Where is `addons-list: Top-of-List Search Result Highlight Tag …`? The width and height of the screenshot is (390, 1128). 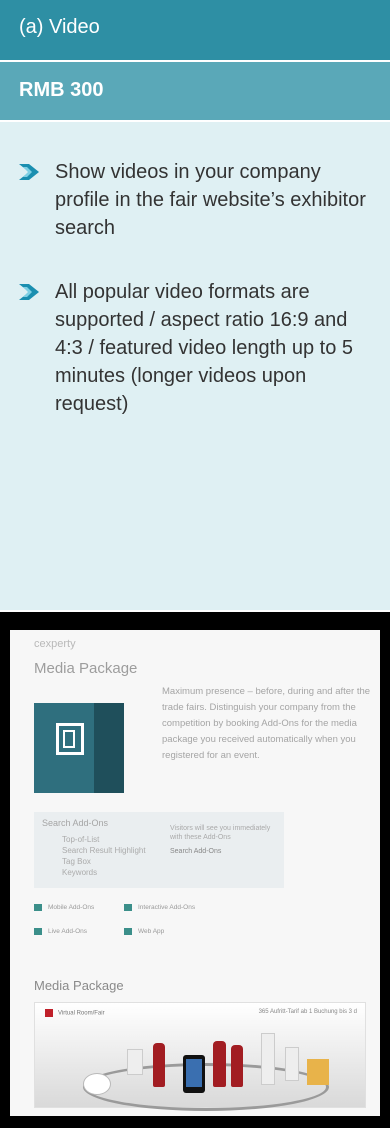 addons-list: Top-of-List Search Result Highlight Tag … is located at coordinates (104, 856).